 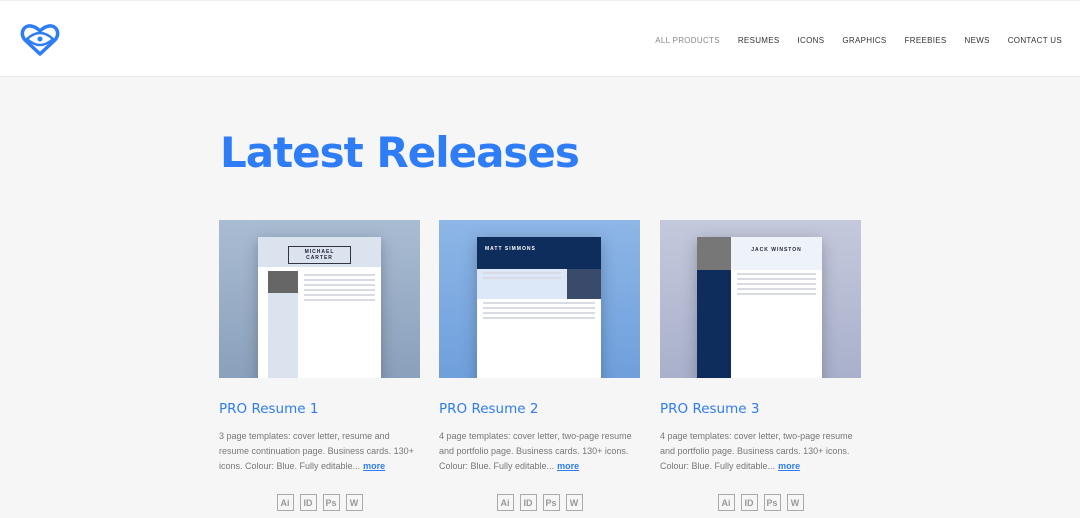 What do you see at coordinates (40, 42) in the screenshot?
I see `heart-eye-logo-icon` at bounding box center [40, 42].